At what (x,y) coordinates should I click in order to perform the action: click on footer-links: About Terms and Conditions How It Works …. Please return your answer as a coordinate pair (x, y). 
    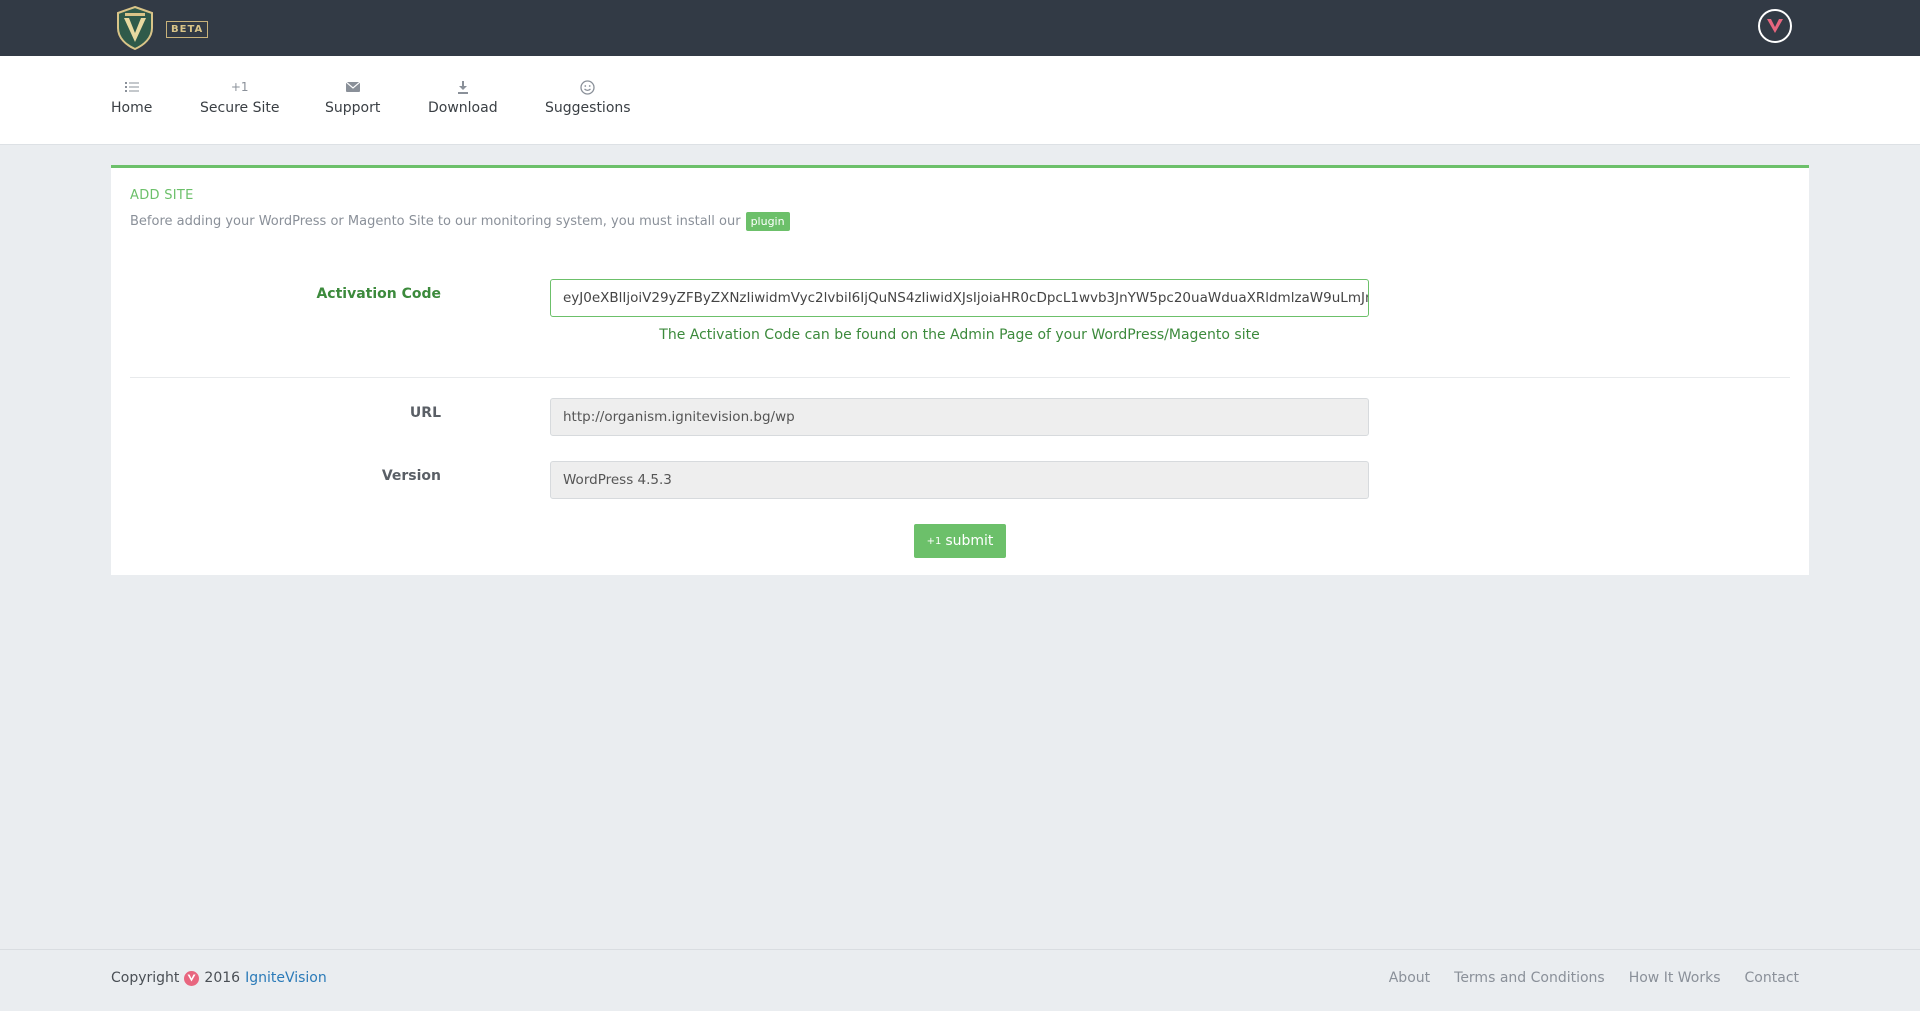
    Looking at the image, I should click on (1594, 978).